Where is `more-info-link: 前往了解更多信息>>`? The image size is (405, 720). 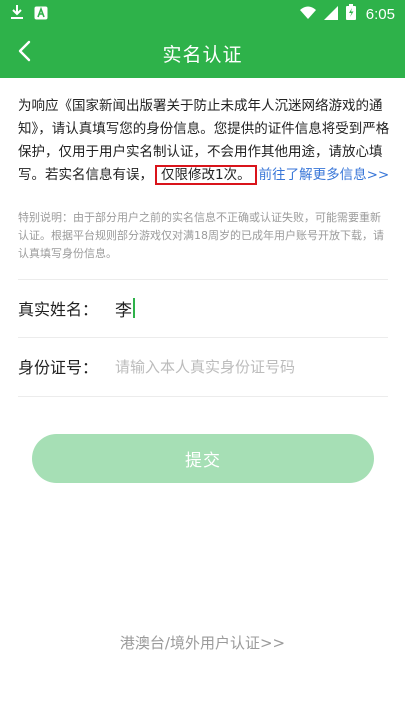 more-info-link: 前往了解更多信息>> is located at coordinates (324, 175).